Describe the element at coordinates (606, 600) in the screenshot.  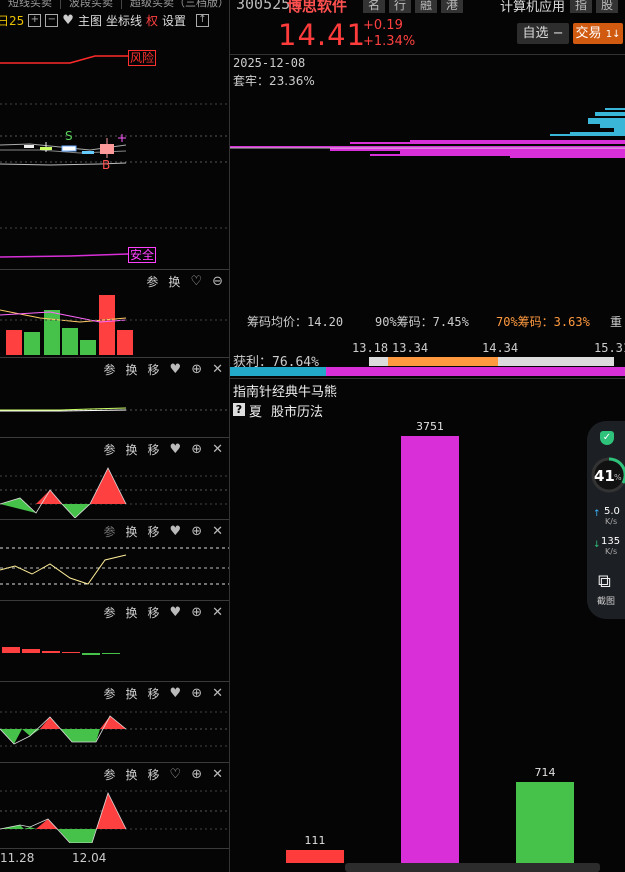
I see `screenshot-label: 截图` at that location.